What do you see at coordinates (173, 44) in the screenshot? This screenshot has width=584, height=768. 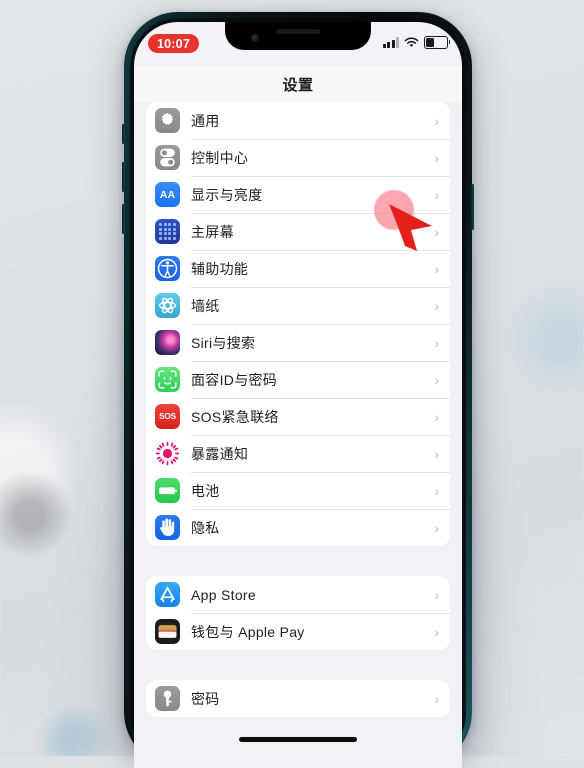 I see `status-time: 10:07` at bounding box center [173, 44].